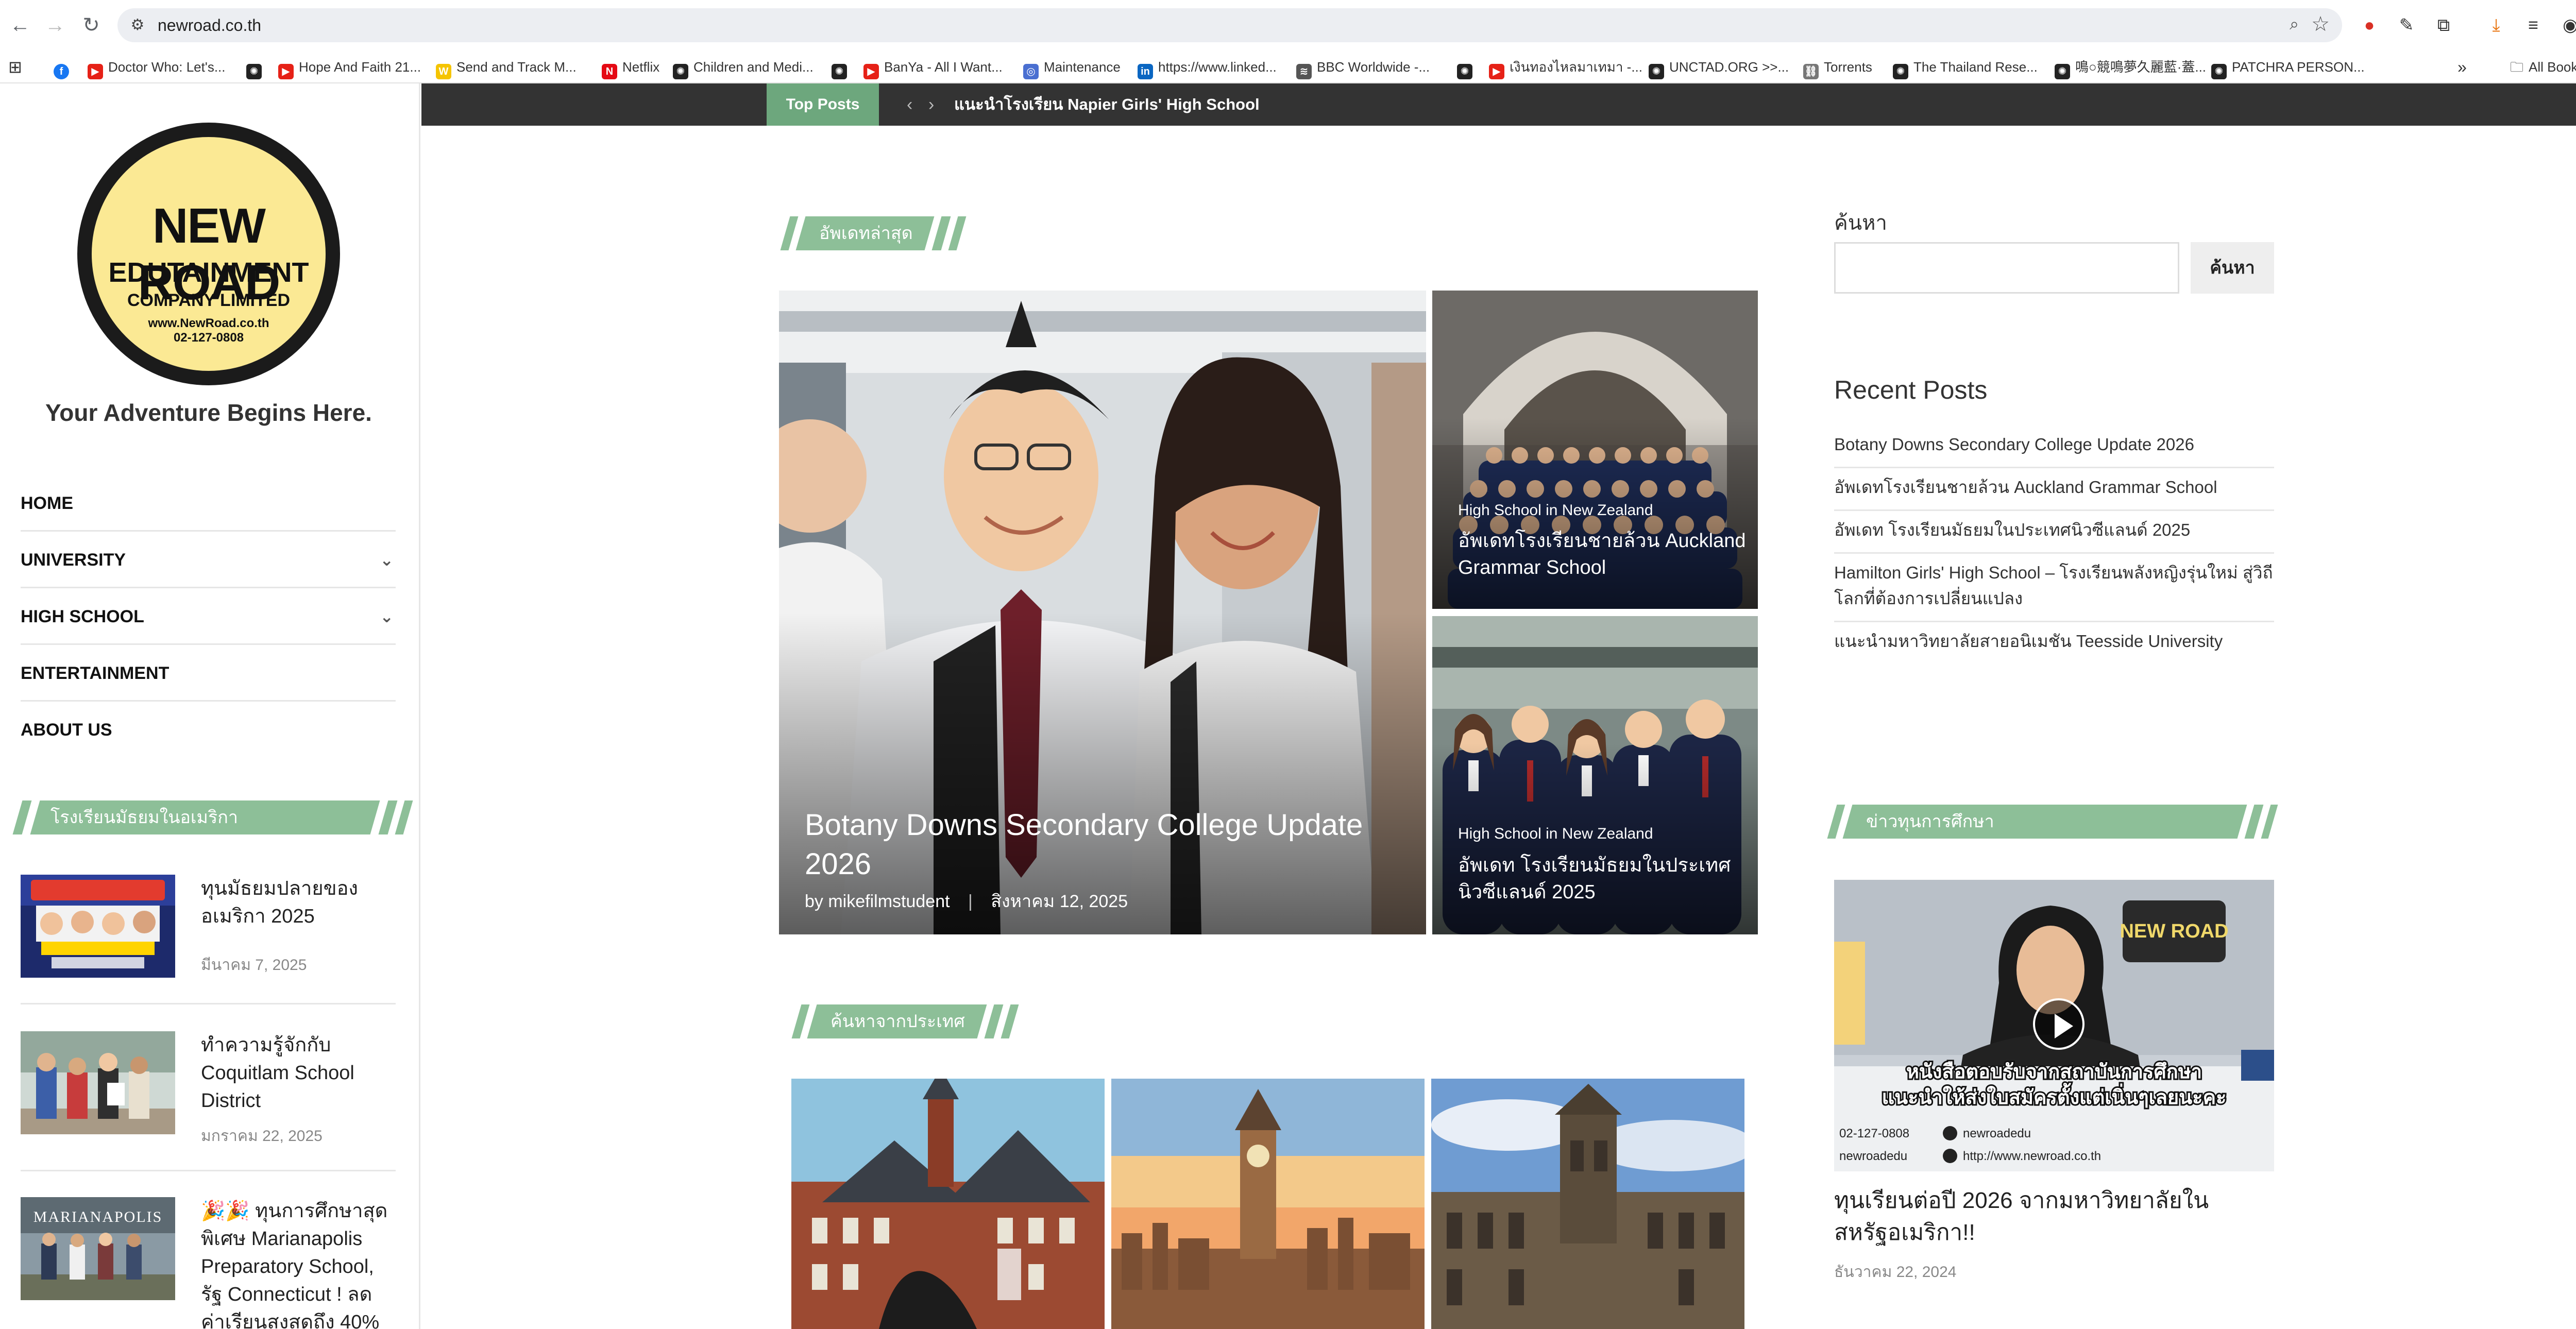  I want to click on video-facebook: newroadedu, so click(1997, 1133).